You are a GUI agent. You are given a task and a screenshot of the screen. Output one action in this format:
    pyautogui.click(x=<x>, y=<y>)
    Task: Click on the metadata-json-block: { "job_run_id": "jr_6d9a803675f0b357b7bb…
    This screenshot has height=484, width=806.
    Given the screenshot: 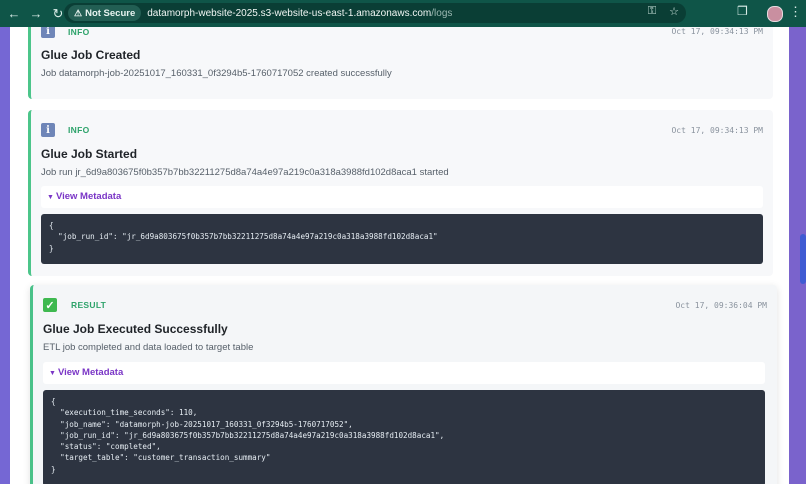 What is the action you would take?
    pyautogui.click(x=402, y=239)
    